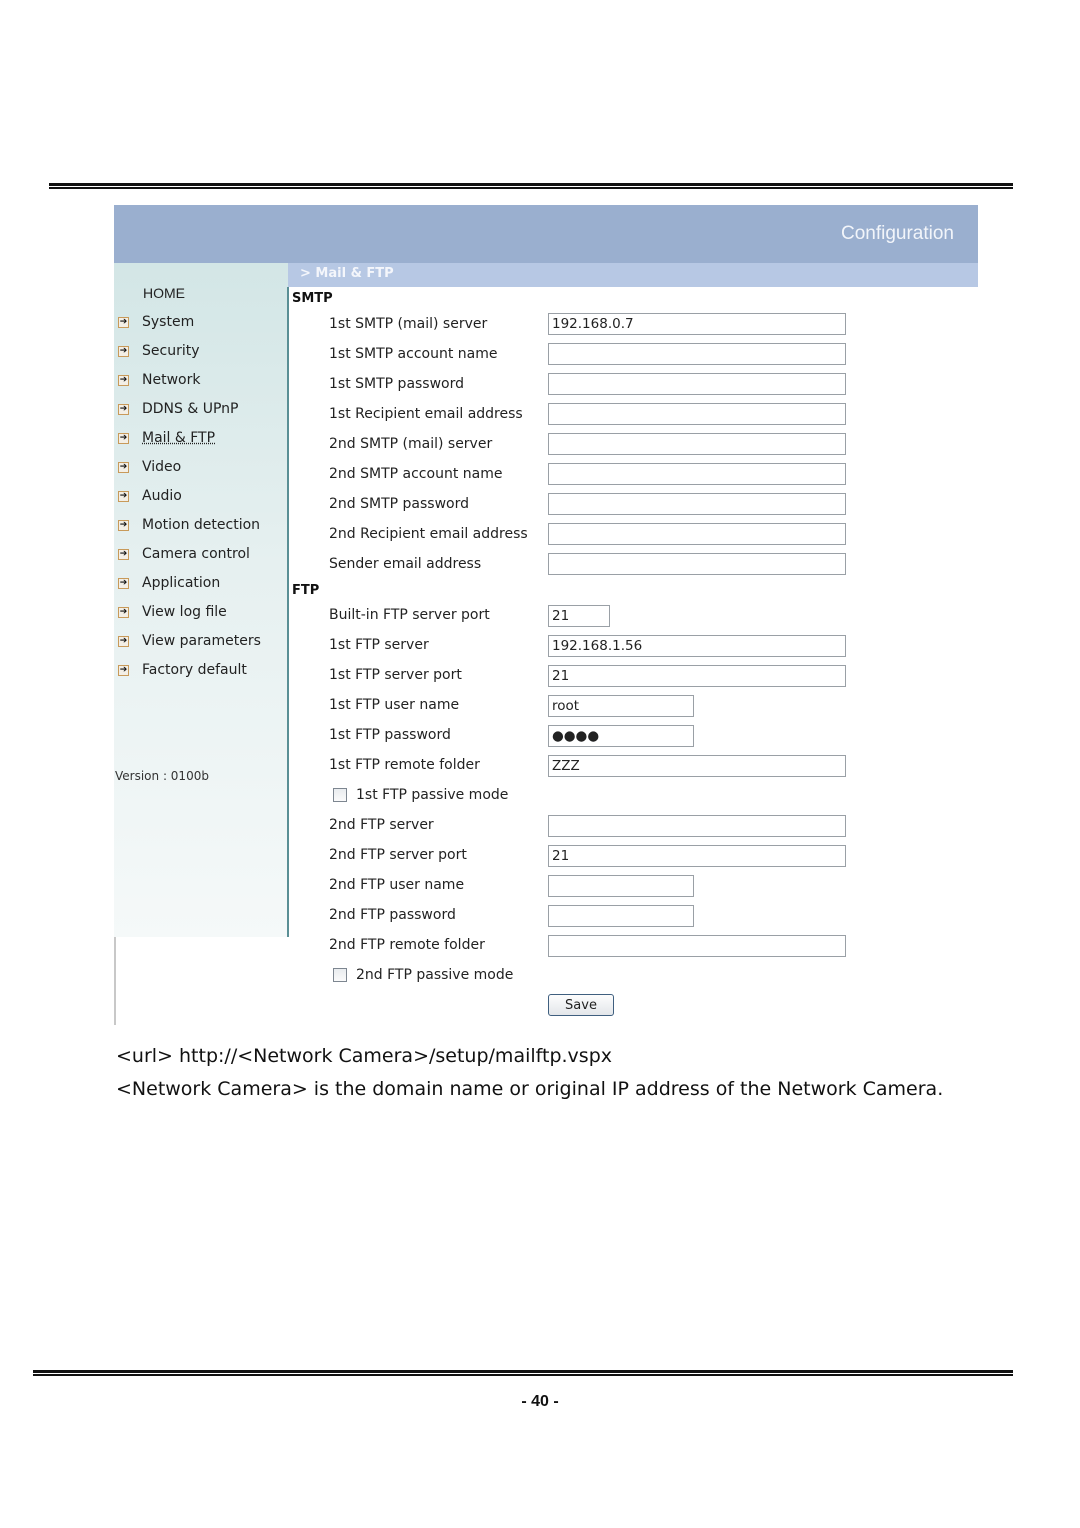 The image size is (1080, 1528). Describe the element at coordinates (201, 641) in the screenshot. I see `sidebar-item-label: View parameters` at that location.